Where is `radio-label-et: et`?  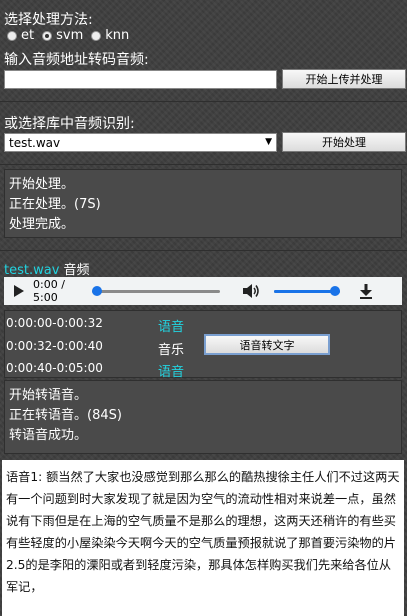
radio-label-et: et is located at coordinates (28, 35).